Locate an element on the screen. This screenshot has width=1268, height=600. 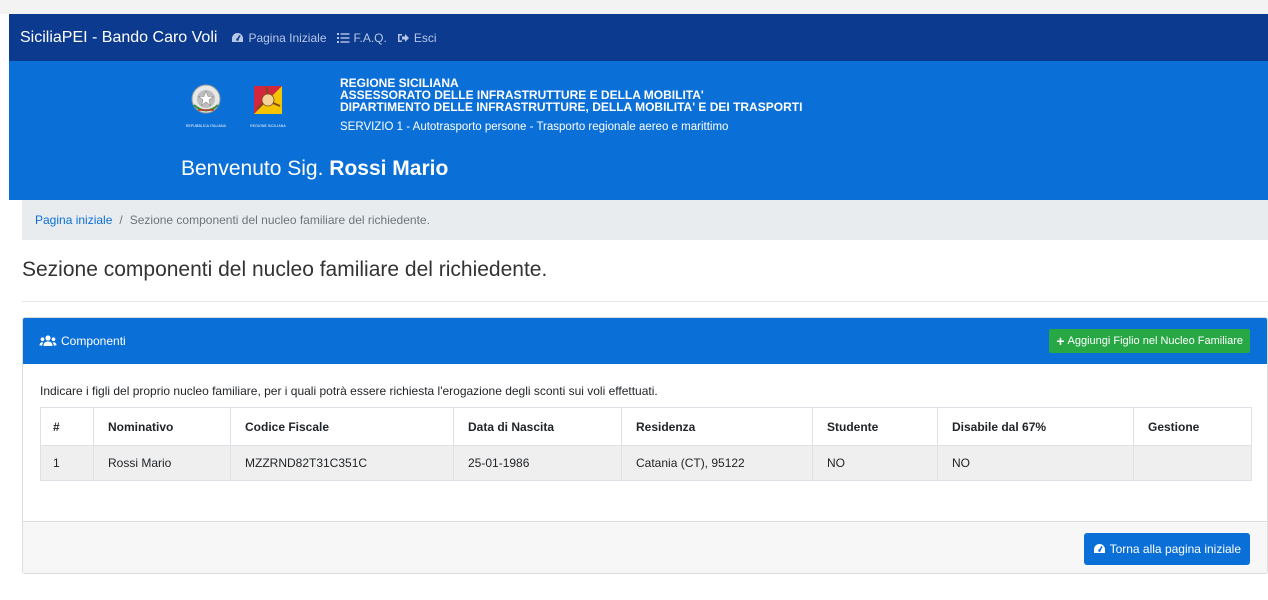
nav-link-logout-label: Esci is located at coordinates (425, 37).